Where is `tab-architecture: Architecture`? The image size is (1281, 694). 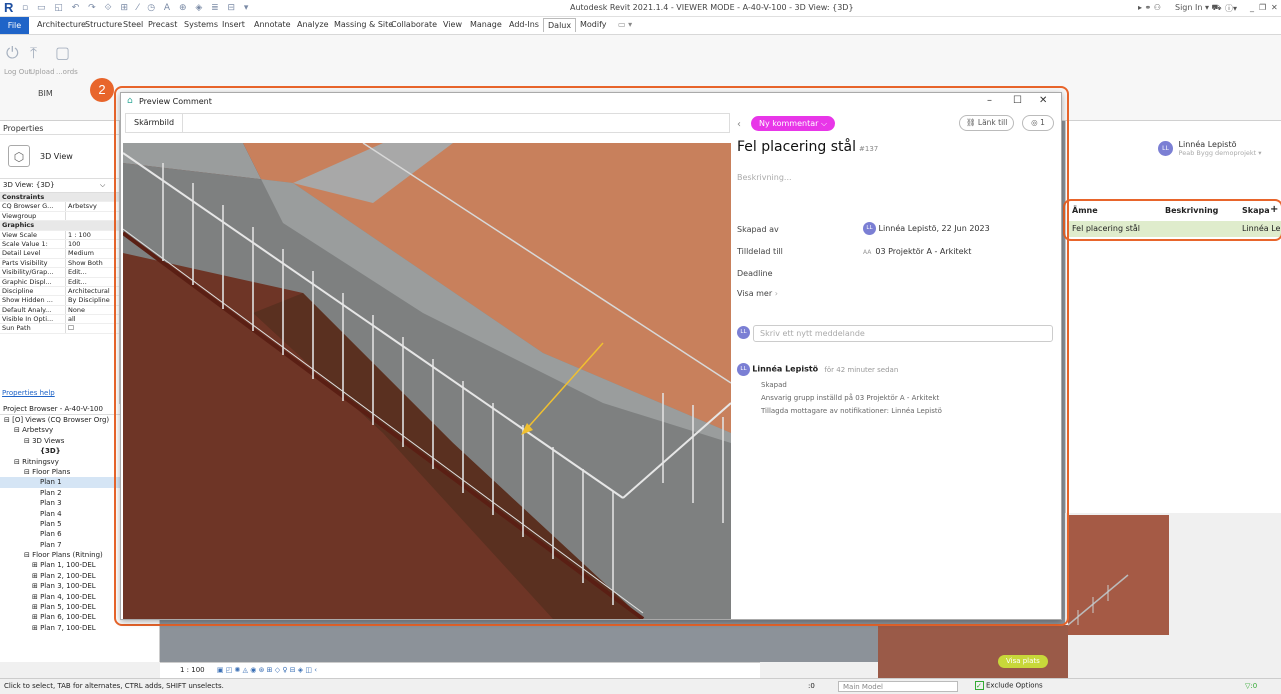
tab-architecture: Architecture is located at coordinates (61, 24).